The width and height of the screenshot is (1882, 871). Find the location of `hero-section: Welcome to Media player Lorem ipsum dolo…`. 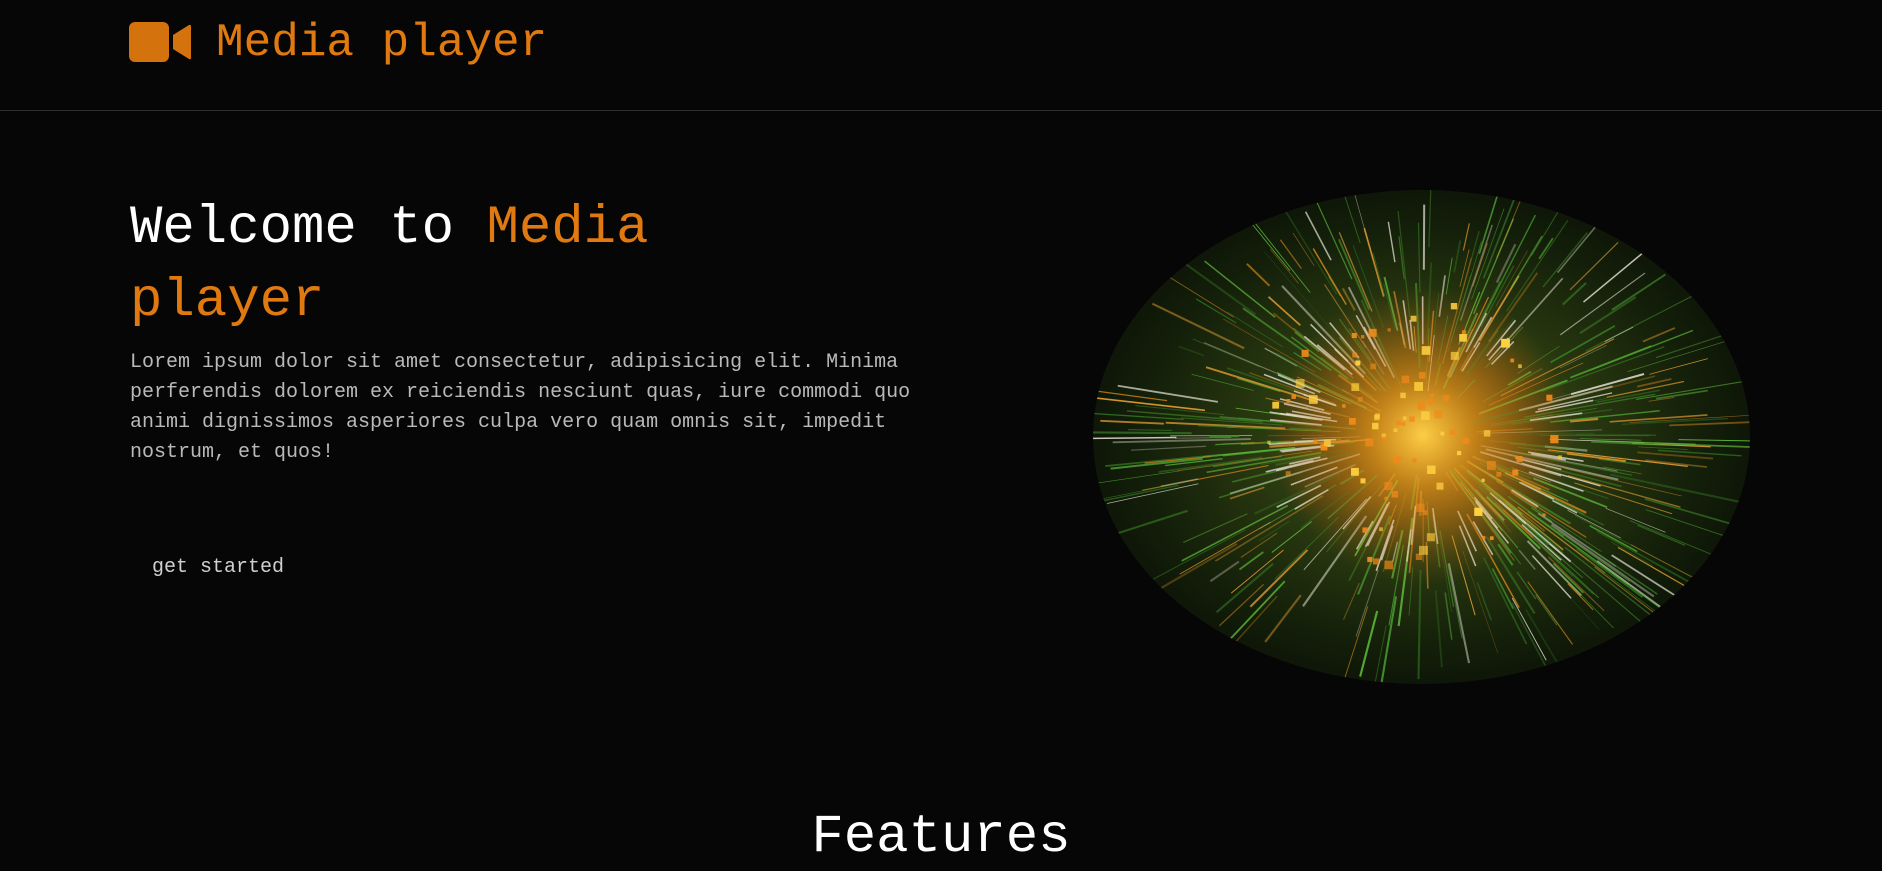

hero-section: Welcome to Media player Lorem ipsum dolo… is located at coordinates (530, 330).